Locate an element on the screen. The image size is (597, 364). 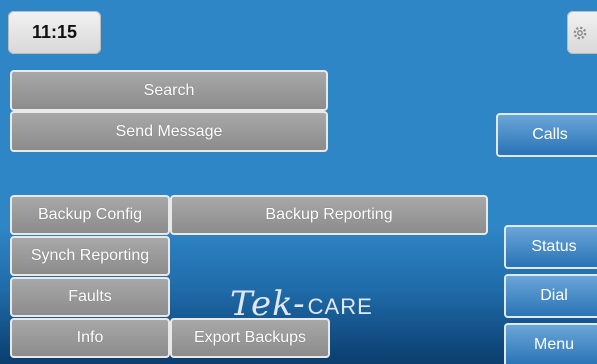
tek-care-logo: Tek- CARE is located at coordinates (310, 297).